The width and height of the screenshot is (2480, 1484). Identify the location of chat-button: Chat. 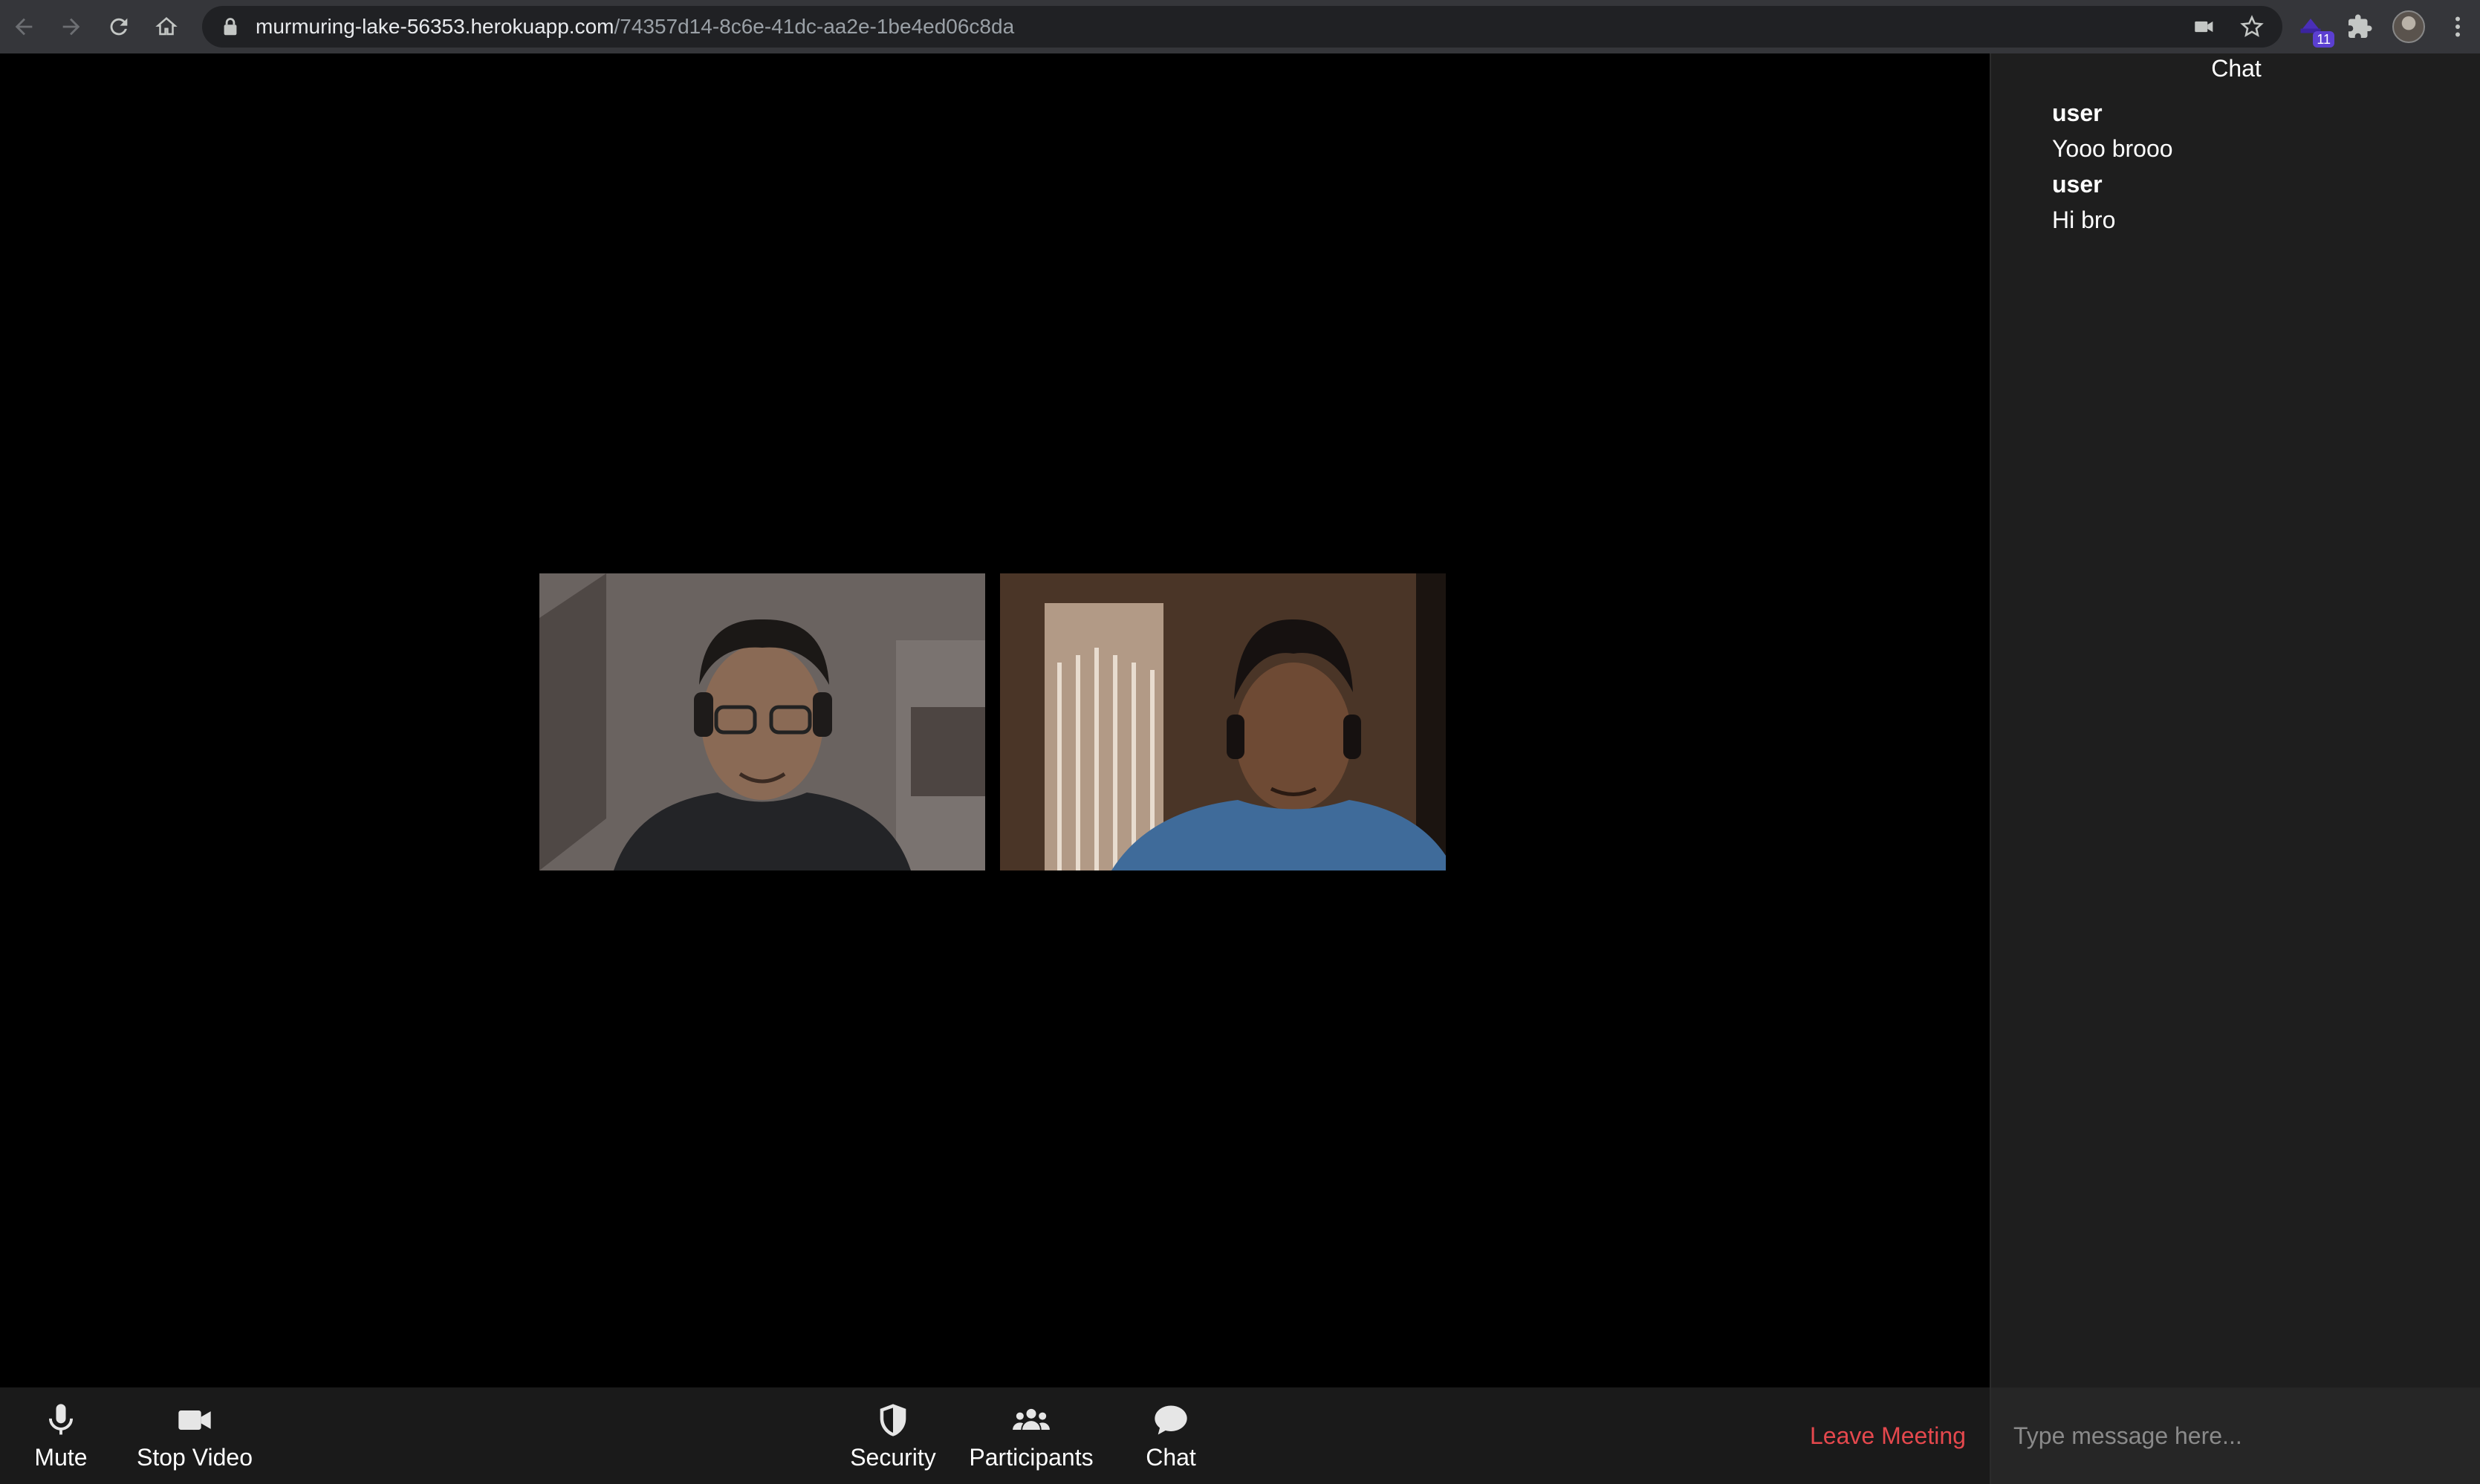
(1171, 1436).